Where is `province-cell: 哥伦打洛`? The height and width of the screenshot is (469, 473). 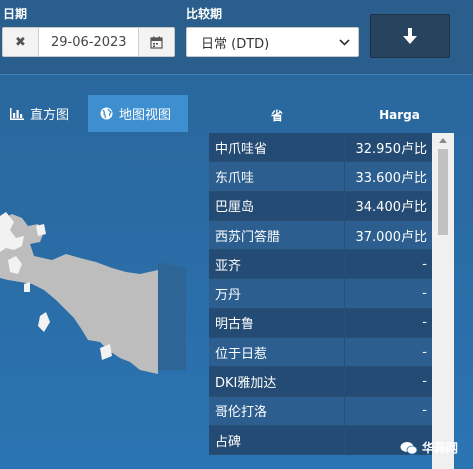 province-cell: 哥伦打洛 is located at coordinates (277, 410).